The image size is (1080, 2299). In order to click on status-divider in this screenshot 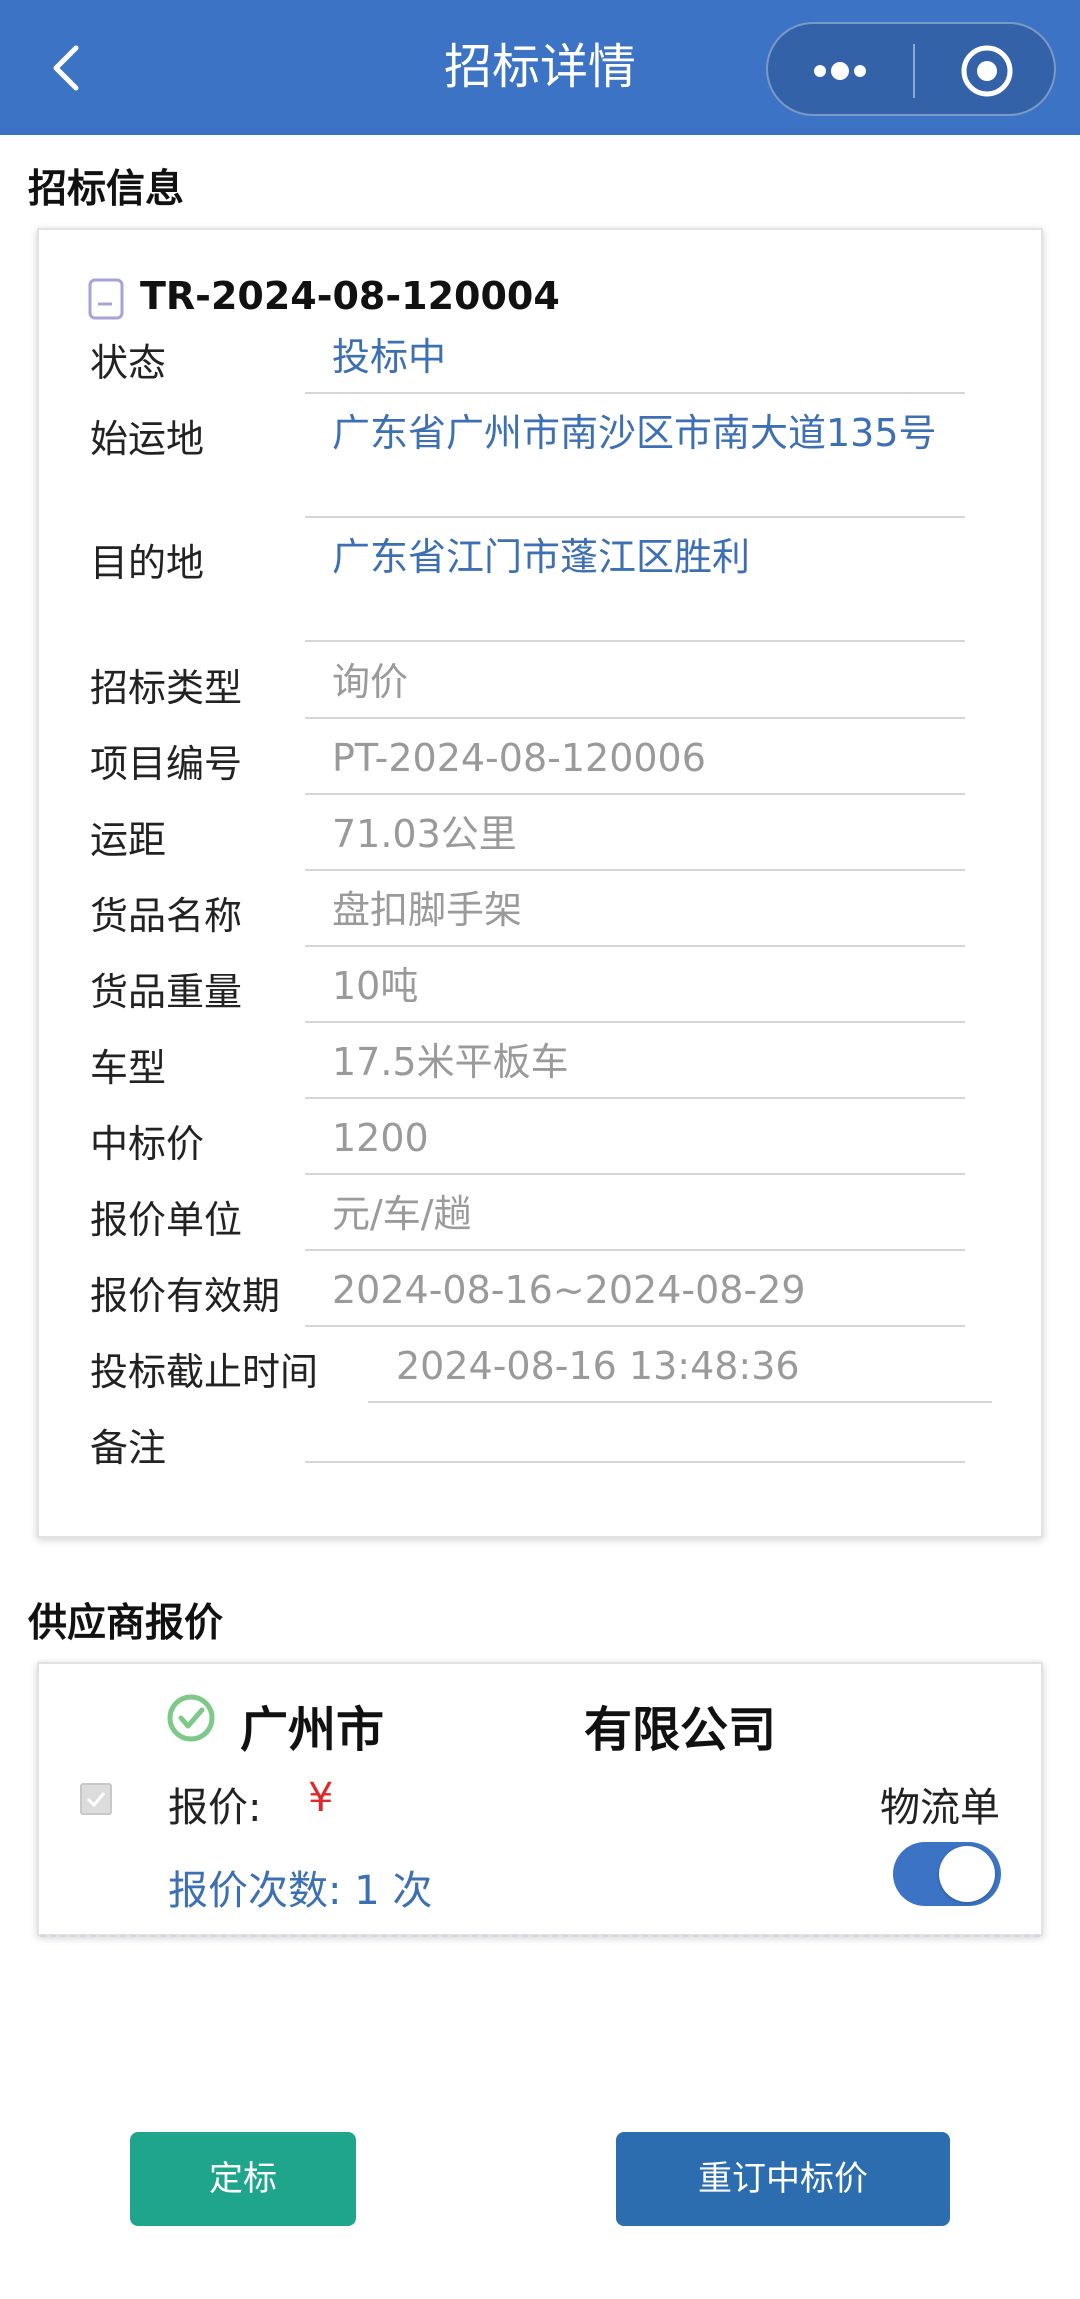, I will do `click(635, 393)`.